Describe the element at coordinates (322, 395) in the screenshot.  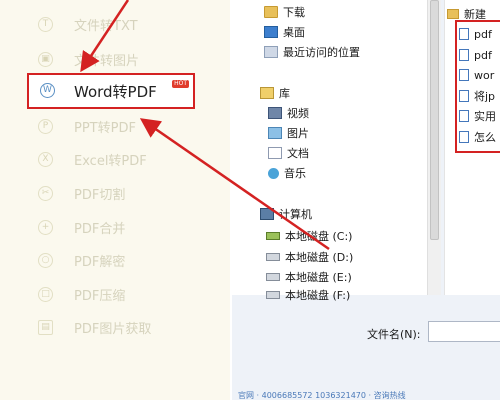
I see `status-bar: 官网 · 4006685572 1036321470 · 咨询热线` at that location.